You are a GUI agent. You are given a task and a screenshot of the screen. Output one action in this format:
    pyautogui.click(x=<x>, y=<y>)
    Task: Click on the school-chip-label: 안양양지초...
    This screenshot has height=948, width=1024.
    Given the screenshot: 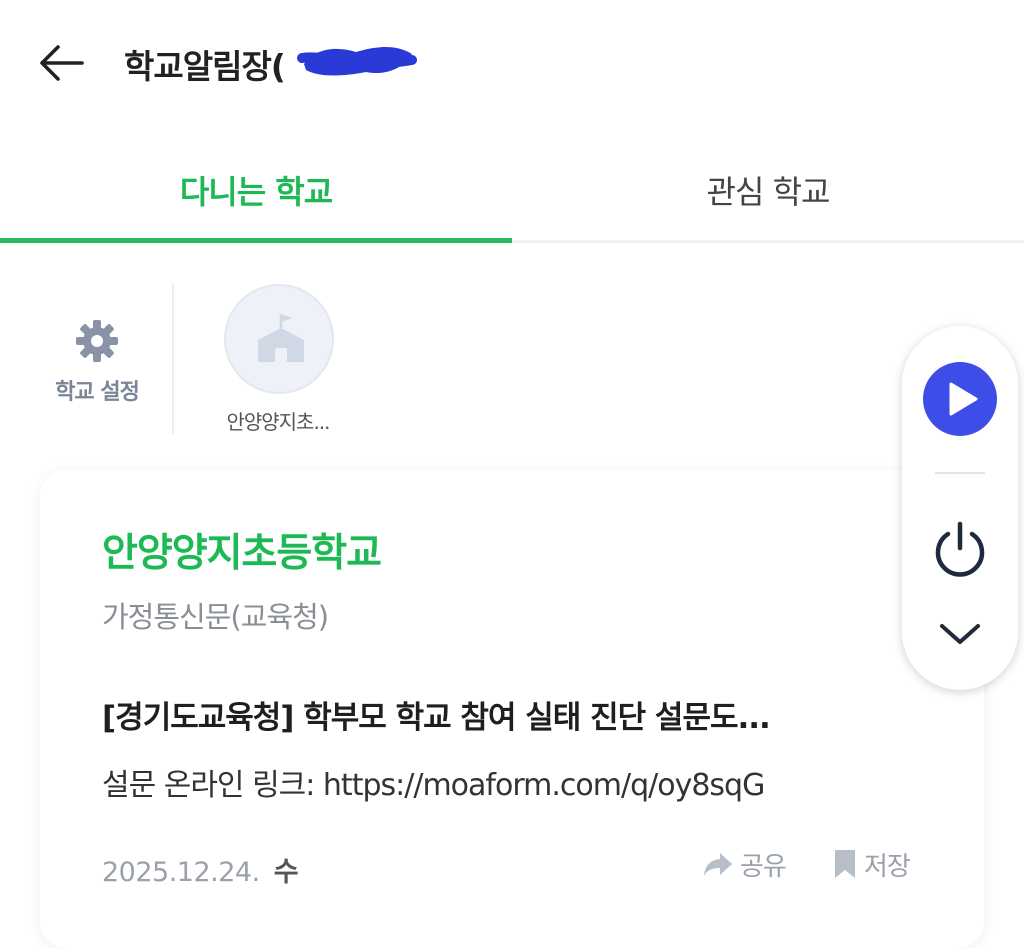 What is the action you would take?
    pyautogui.click(x=278, y=422)
    